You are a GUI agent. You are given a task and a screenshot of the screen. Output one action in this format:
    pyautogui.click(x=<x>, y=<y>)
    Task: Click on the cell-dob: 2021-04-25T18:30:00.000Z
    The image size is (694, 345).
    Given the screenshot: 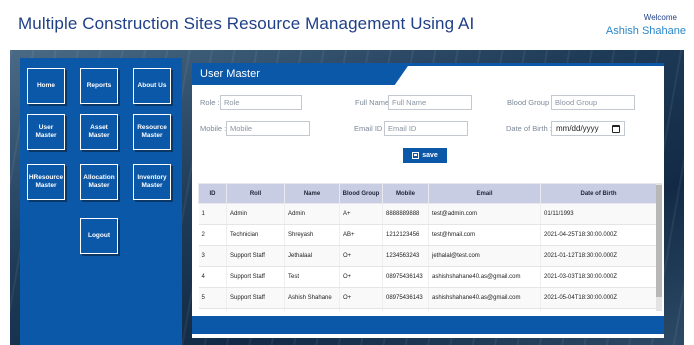 What is the action you would take?
    pyautogui.click(x=598, y=235)
    